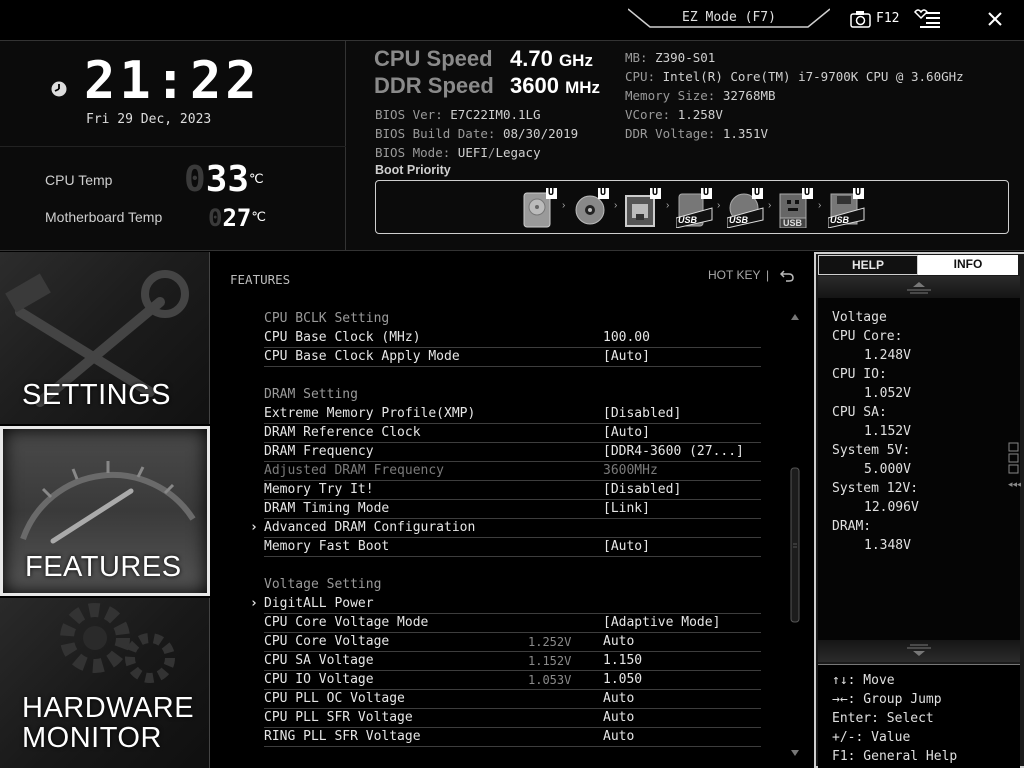  Describe the element at coordinates (795, 545) in the screenshot. I see `scroll-thumb` at that location.